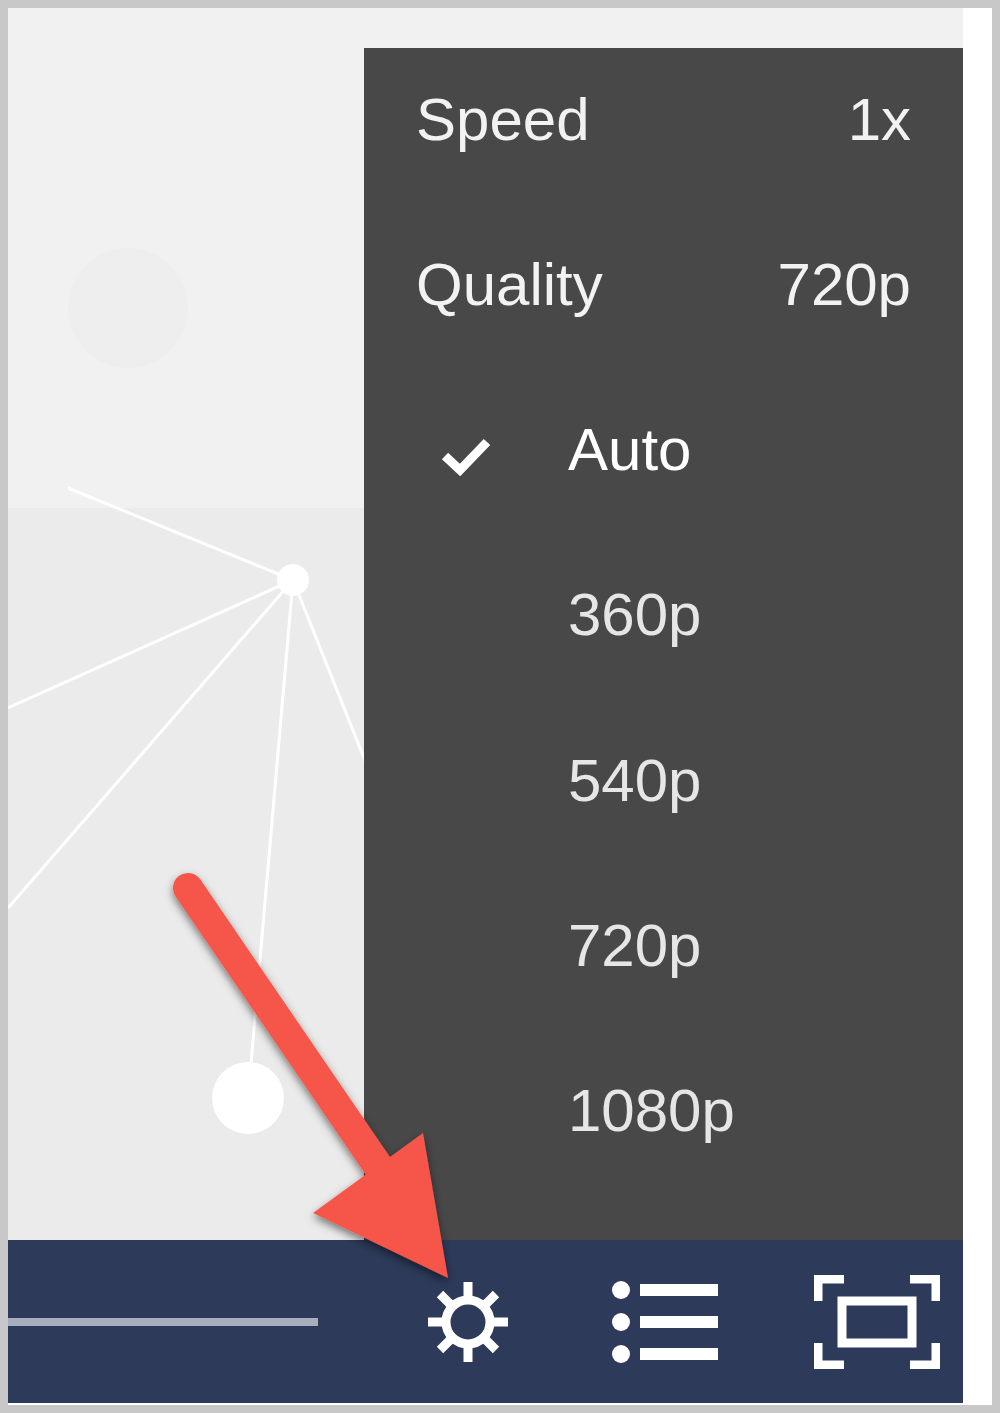 The height and width of the screenshot is (1413, 1000). Describe the element at coordinates (635, 780) in the screenshot. I see `quality-option: 540p` at that location.